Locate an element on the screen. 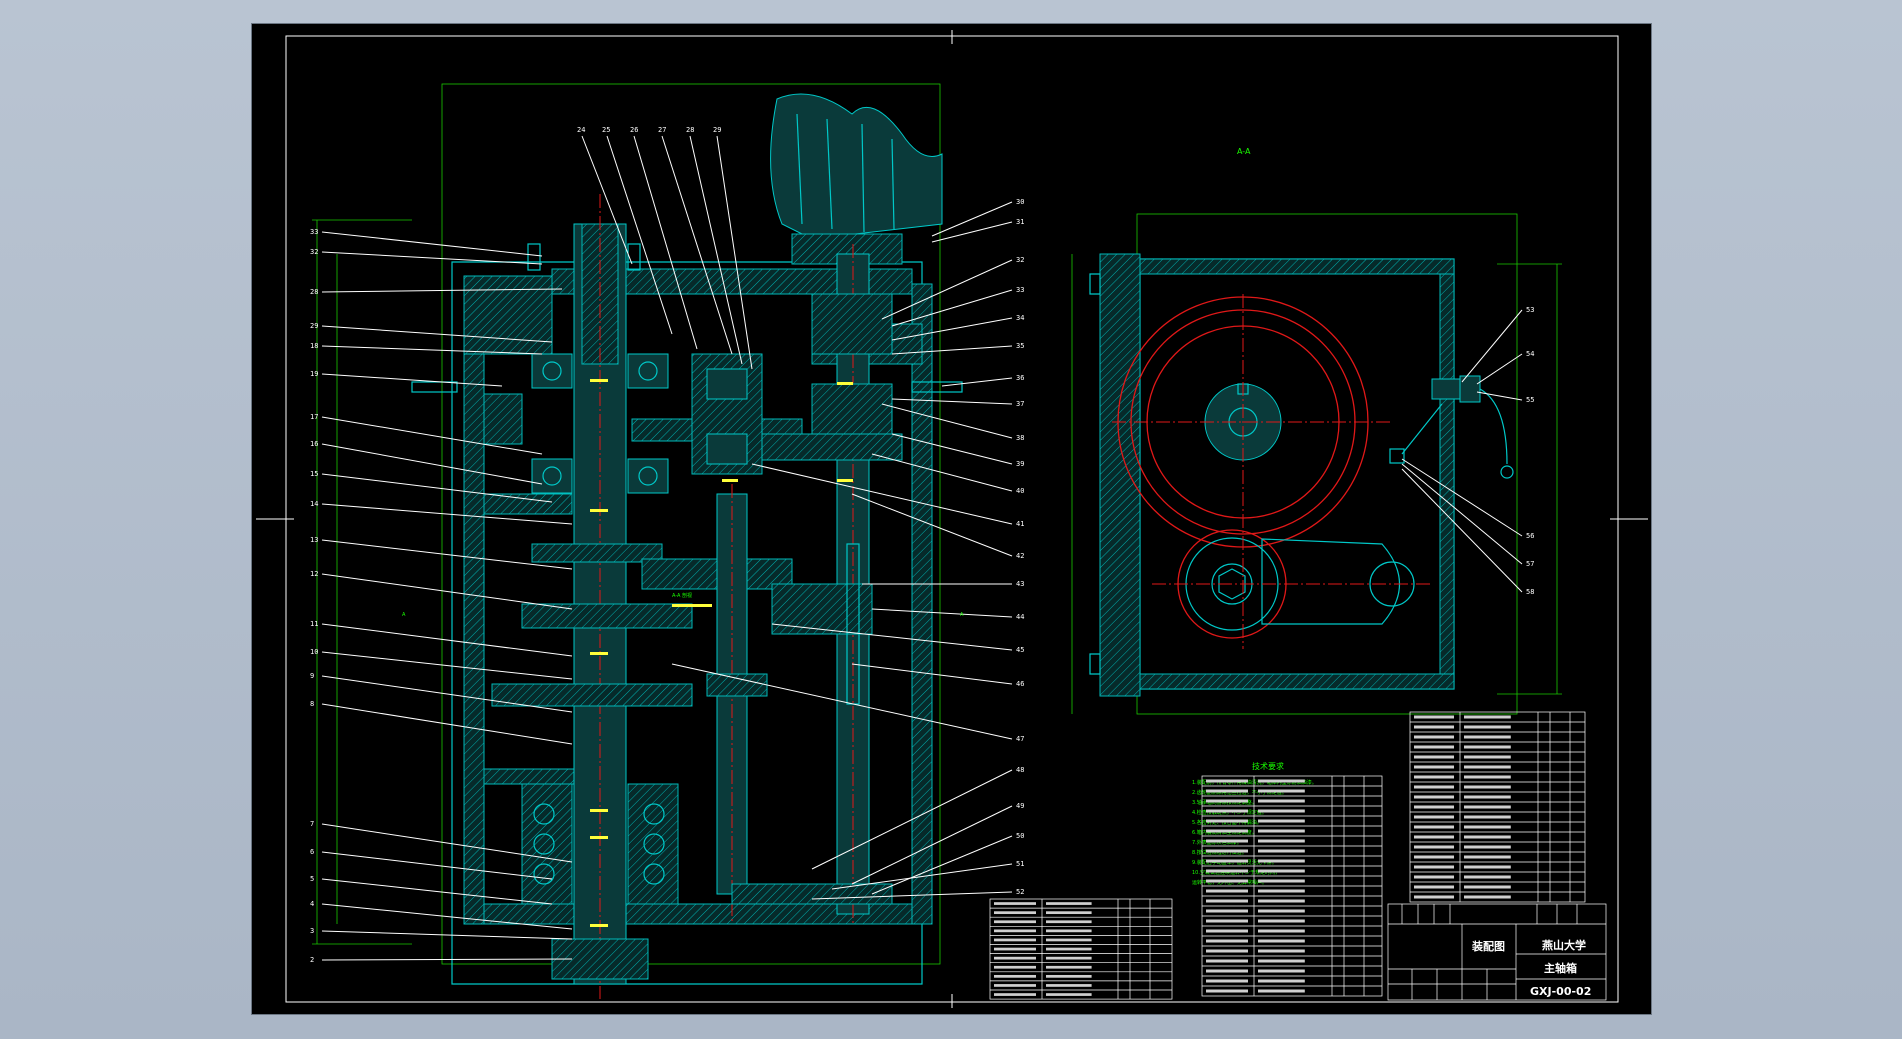 The height and width of the screenshot is (1039, 1902). tech-req-title: 技术要求 is located at coordinates (1268, 766).